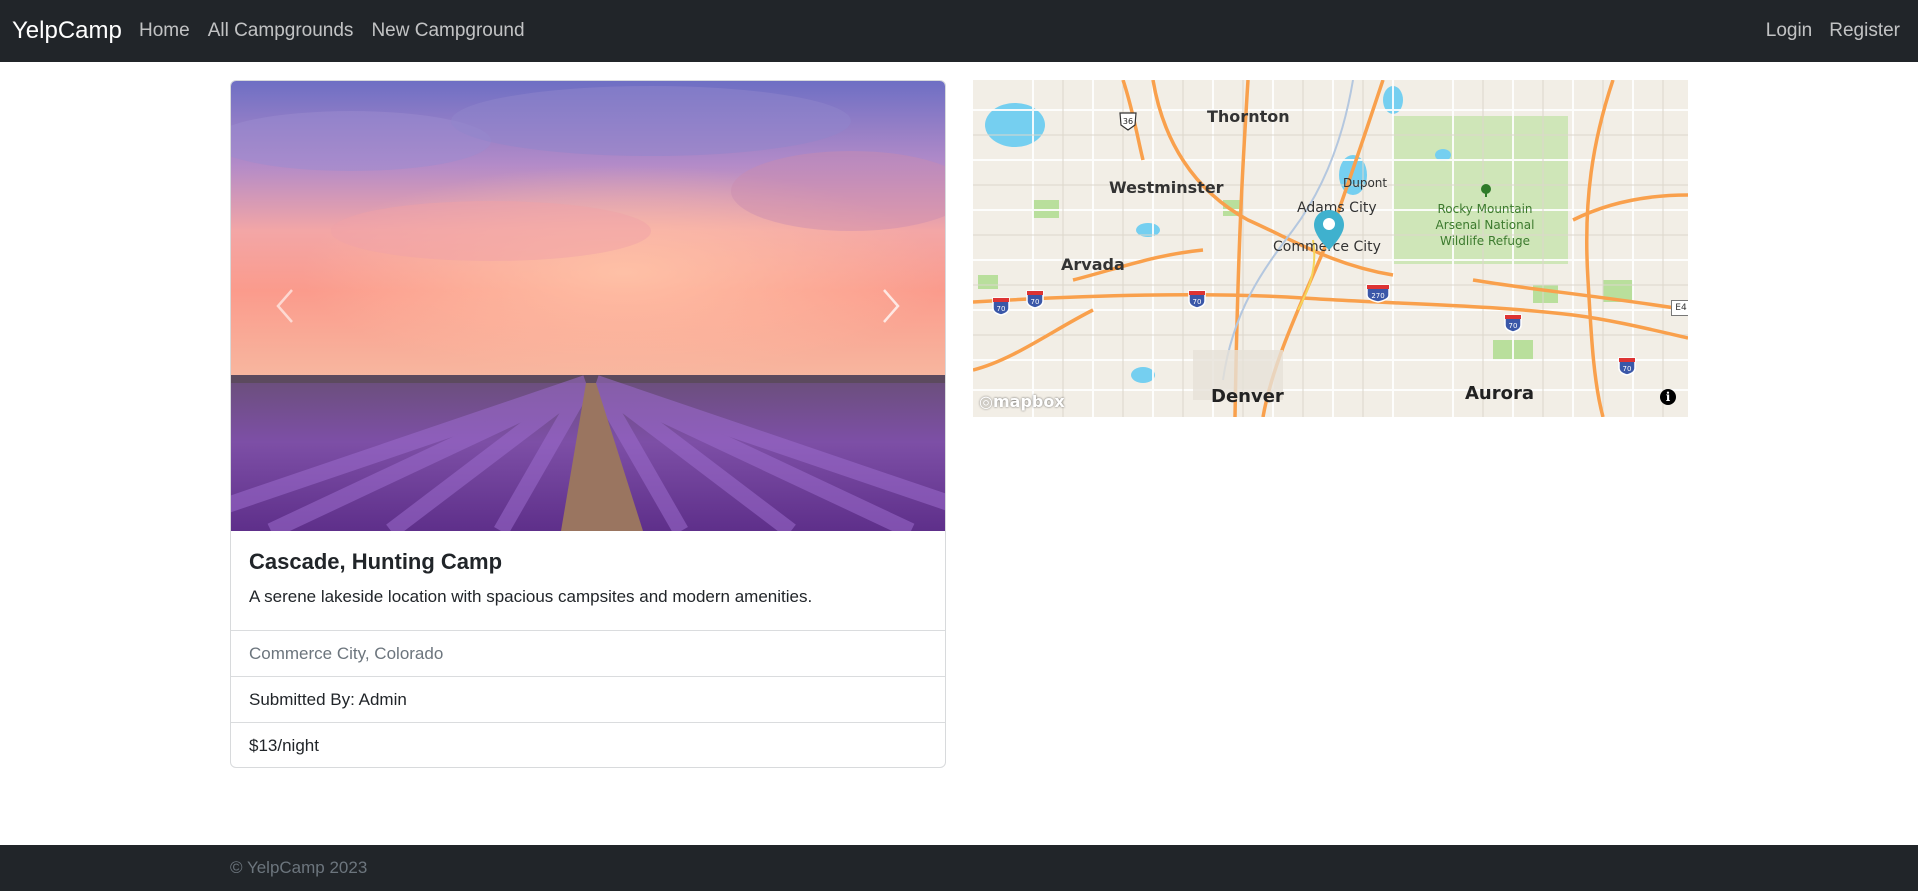 The image size is (1918, 891). What do you see at coordinates (1500, 393) in the screenshot?
I see `city-label-aurora: Aurora` at bounding box center [1500, 393].